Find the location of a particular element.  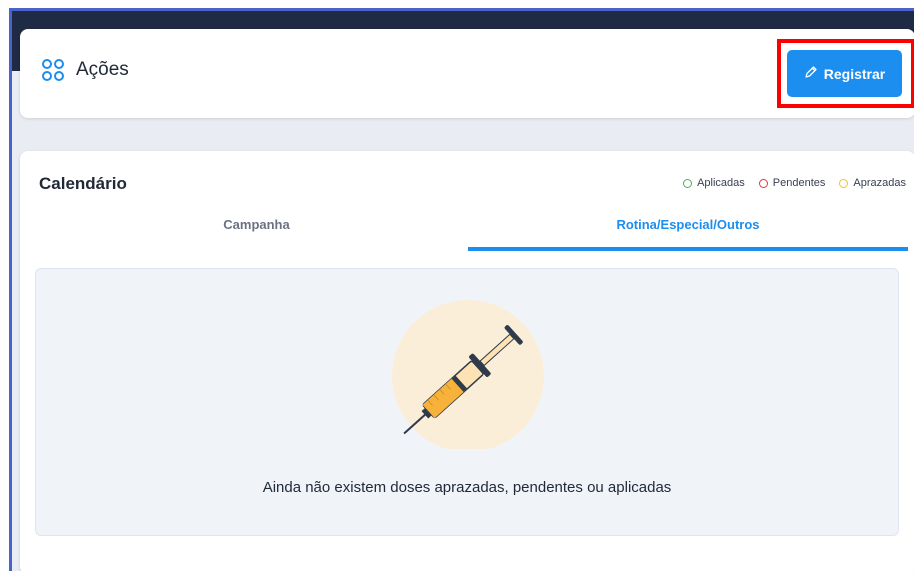

legend-item-aplicadas: Aplicadas is located at coordinates (714, 183).